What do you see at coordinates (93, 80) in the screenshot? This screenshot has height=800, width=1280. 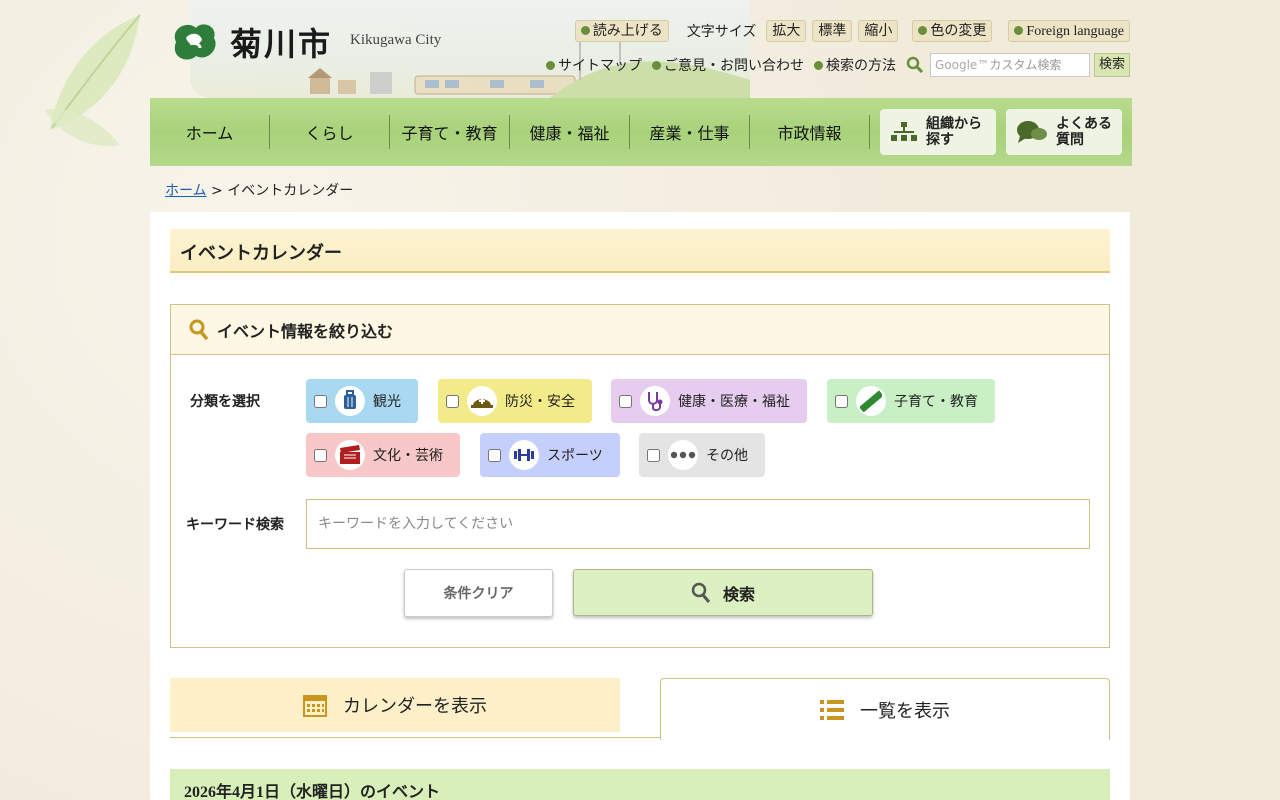 I see `tea-leaf-decoration` at bounding box center [93, 80].